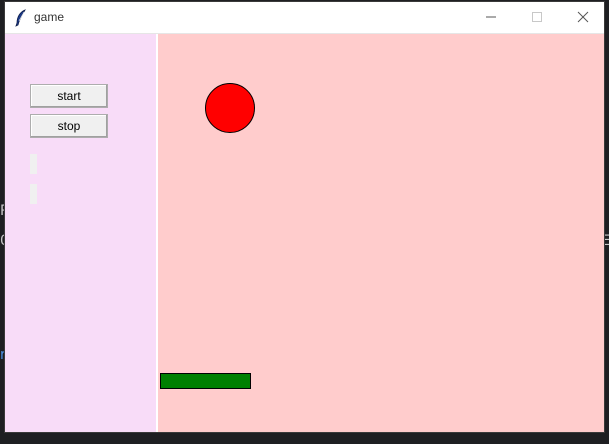 Image resolution: width=609 pixels, height=444 pixels. I want to click on title-bar: game, so click(304, 18).